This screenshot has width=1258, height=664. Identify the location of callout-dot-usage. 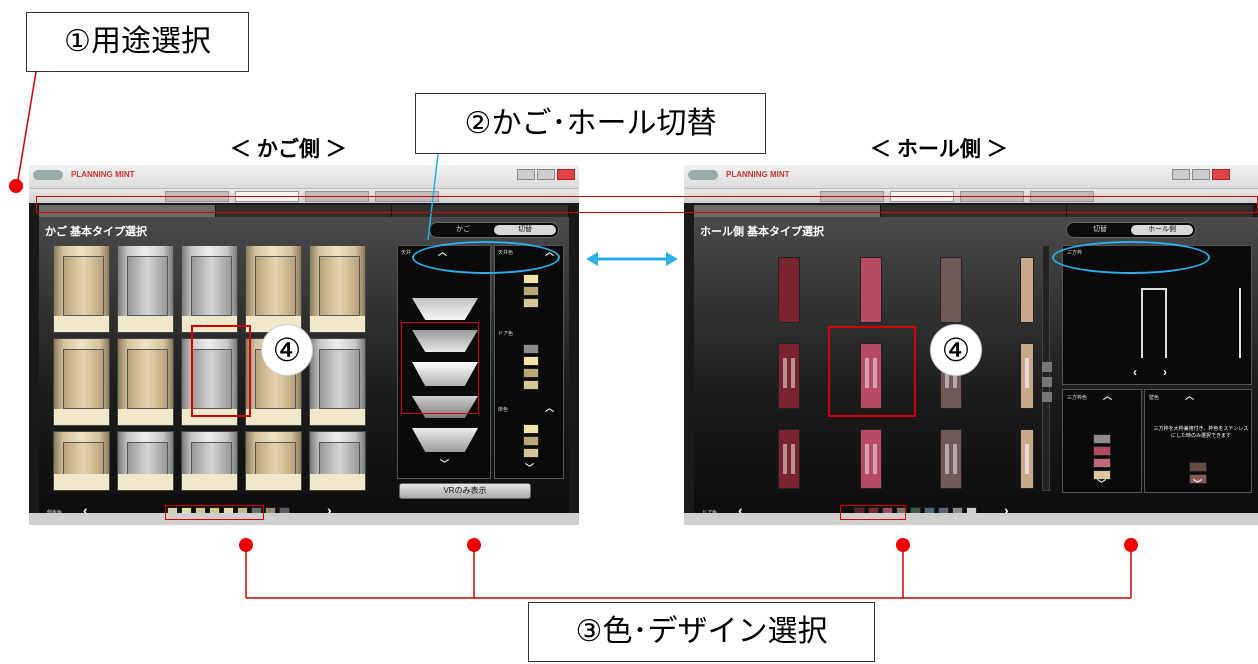
(16, 186).